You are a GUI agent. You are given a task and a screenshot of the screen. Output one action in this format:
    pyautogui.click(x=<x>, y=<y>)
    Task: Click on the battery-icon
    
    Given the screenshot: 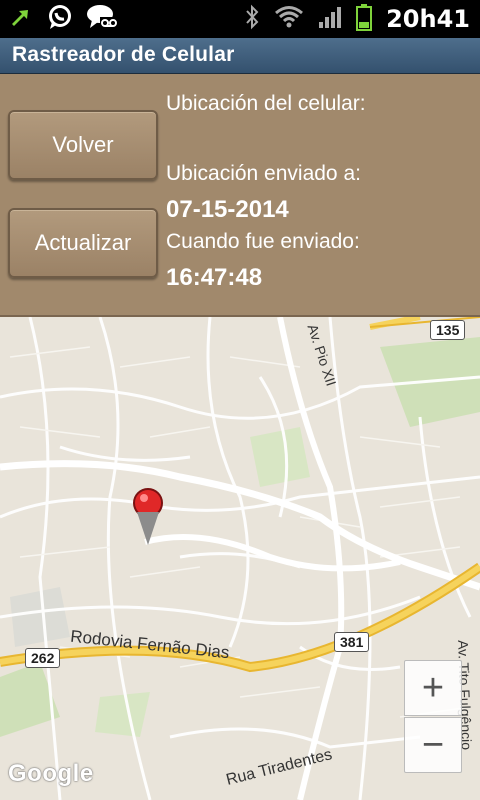 What is the action you would take?
    pyautogui.click(x=364, y=19)
    